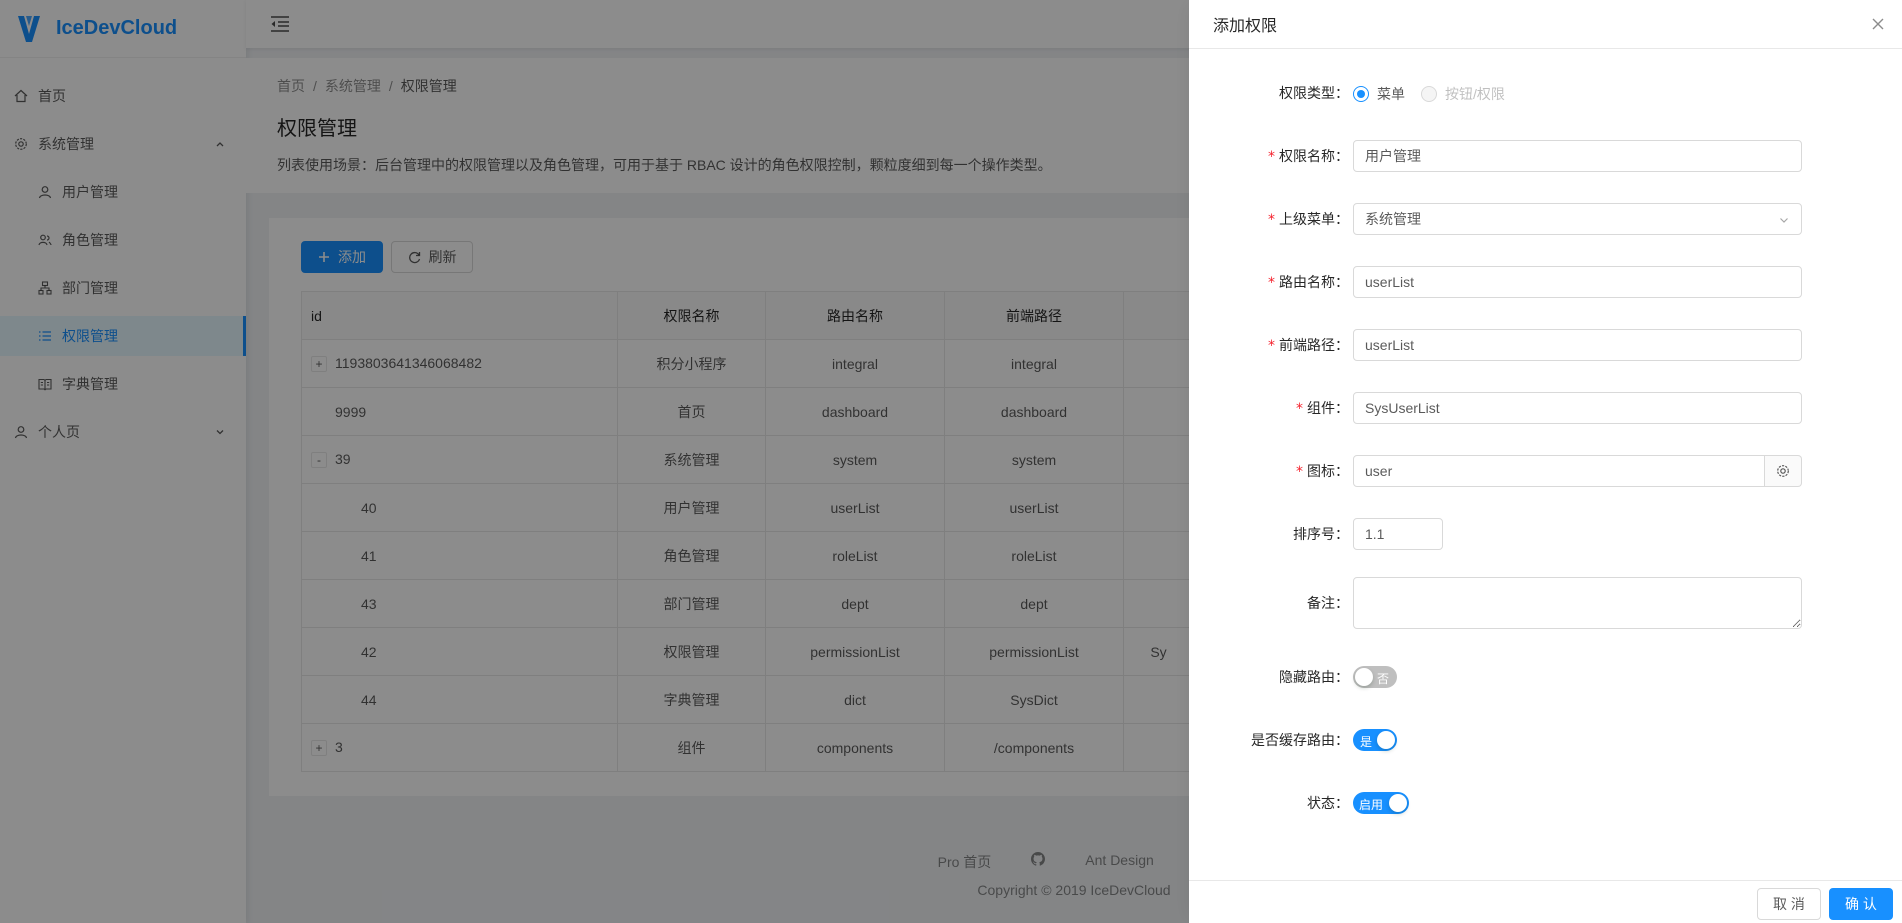 Image resolution: width=1902 pixels, height=923 pixels. I want to click on switch-text: 是, so click(1366, 742).